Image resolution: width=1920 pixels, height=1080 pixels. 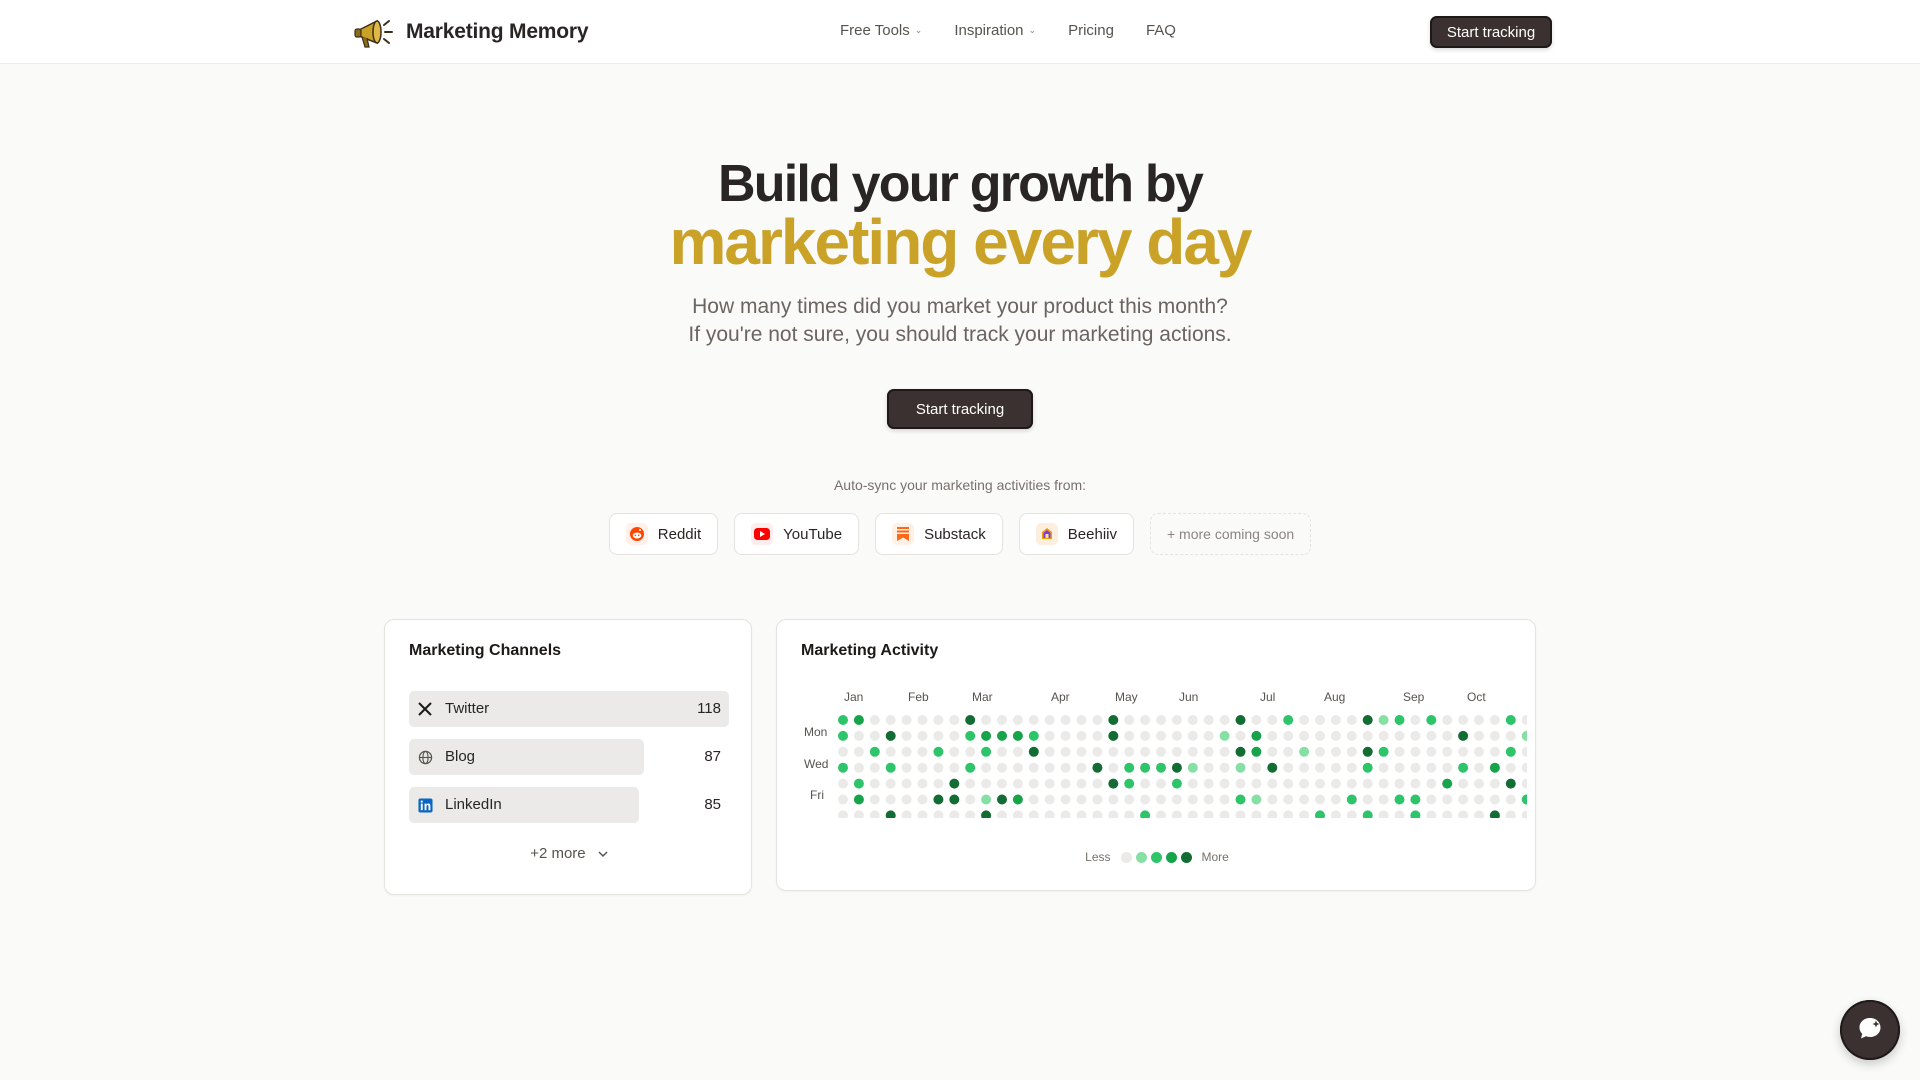 What do you see at coordinates (1091, 30) in the screenshot?
I see `nav-pricing: Pricing` at bounding box center [1091, 30].